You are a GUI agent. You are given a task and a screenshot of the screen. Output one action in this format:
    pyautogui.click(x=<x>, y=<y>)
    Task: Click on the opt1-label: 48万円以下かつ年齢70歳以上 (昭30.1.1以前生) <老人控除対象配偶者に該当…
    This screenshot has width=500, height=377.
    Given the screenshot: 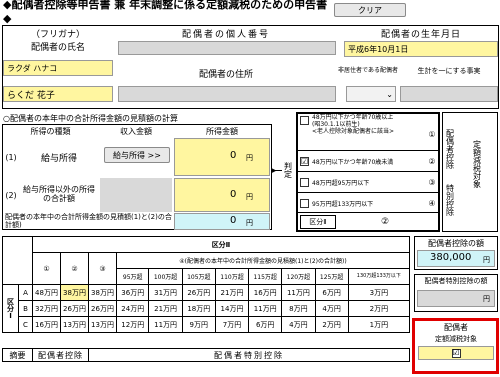 What is the action you would take?
    pyautogui.click(x=353, y=124)
    